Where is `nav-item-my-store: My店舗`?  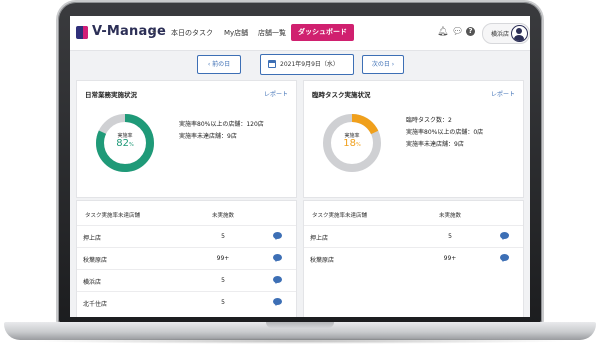 nav-item-my-store: My店舗 is located at coordinates (236, 33).